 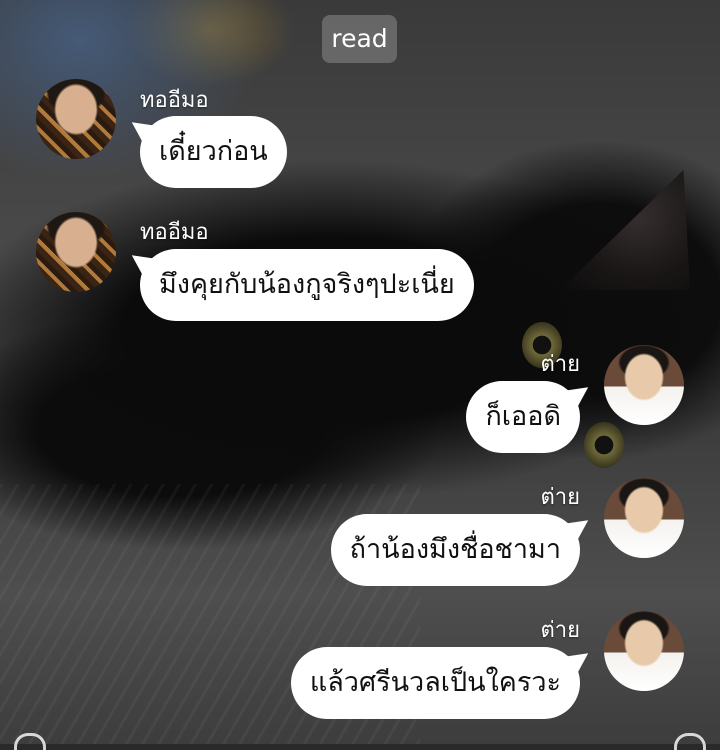 I want to click on background-cat-eye, so click(x=604, y=445).